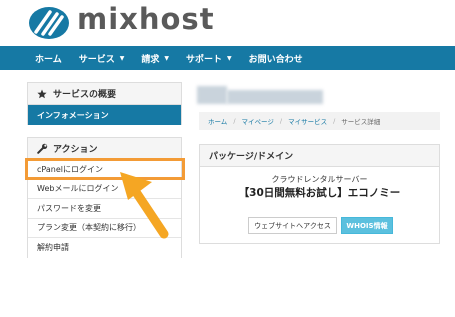 This screenshot has width=455, height=317. Describe the element at coordinates (292, 225) in the screenshot. I see `visit-website-button: ウェブサイトへアクセス` at that location.